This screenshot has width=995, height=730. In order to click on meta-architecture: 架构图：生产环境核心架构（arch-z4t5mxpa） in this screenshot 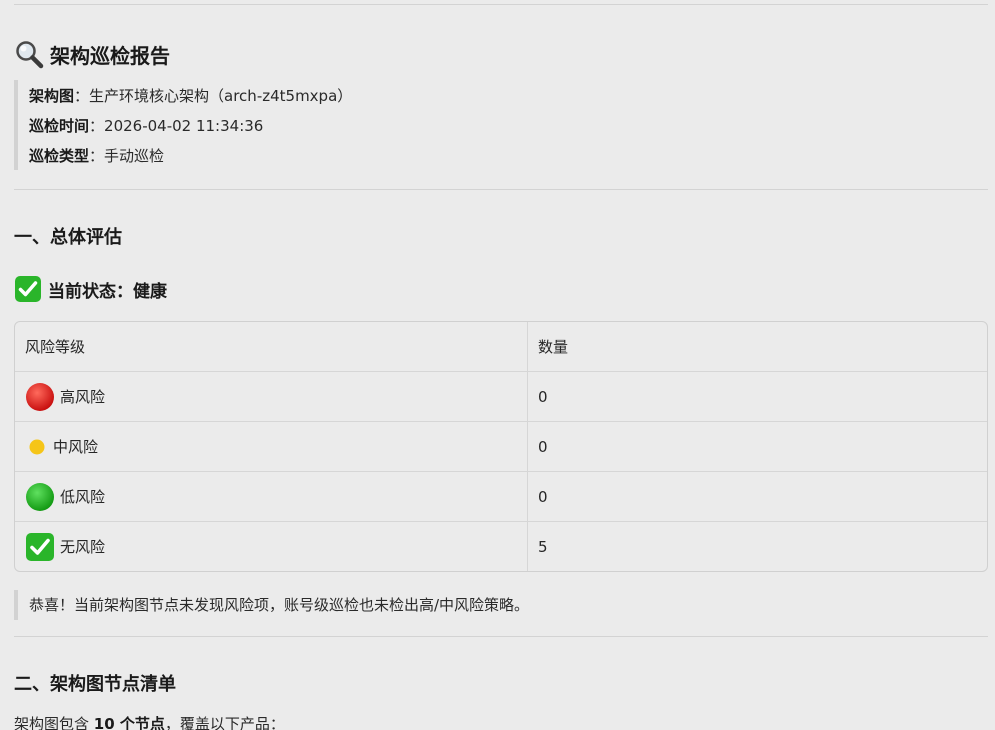, I will do `click(190, 96)`.